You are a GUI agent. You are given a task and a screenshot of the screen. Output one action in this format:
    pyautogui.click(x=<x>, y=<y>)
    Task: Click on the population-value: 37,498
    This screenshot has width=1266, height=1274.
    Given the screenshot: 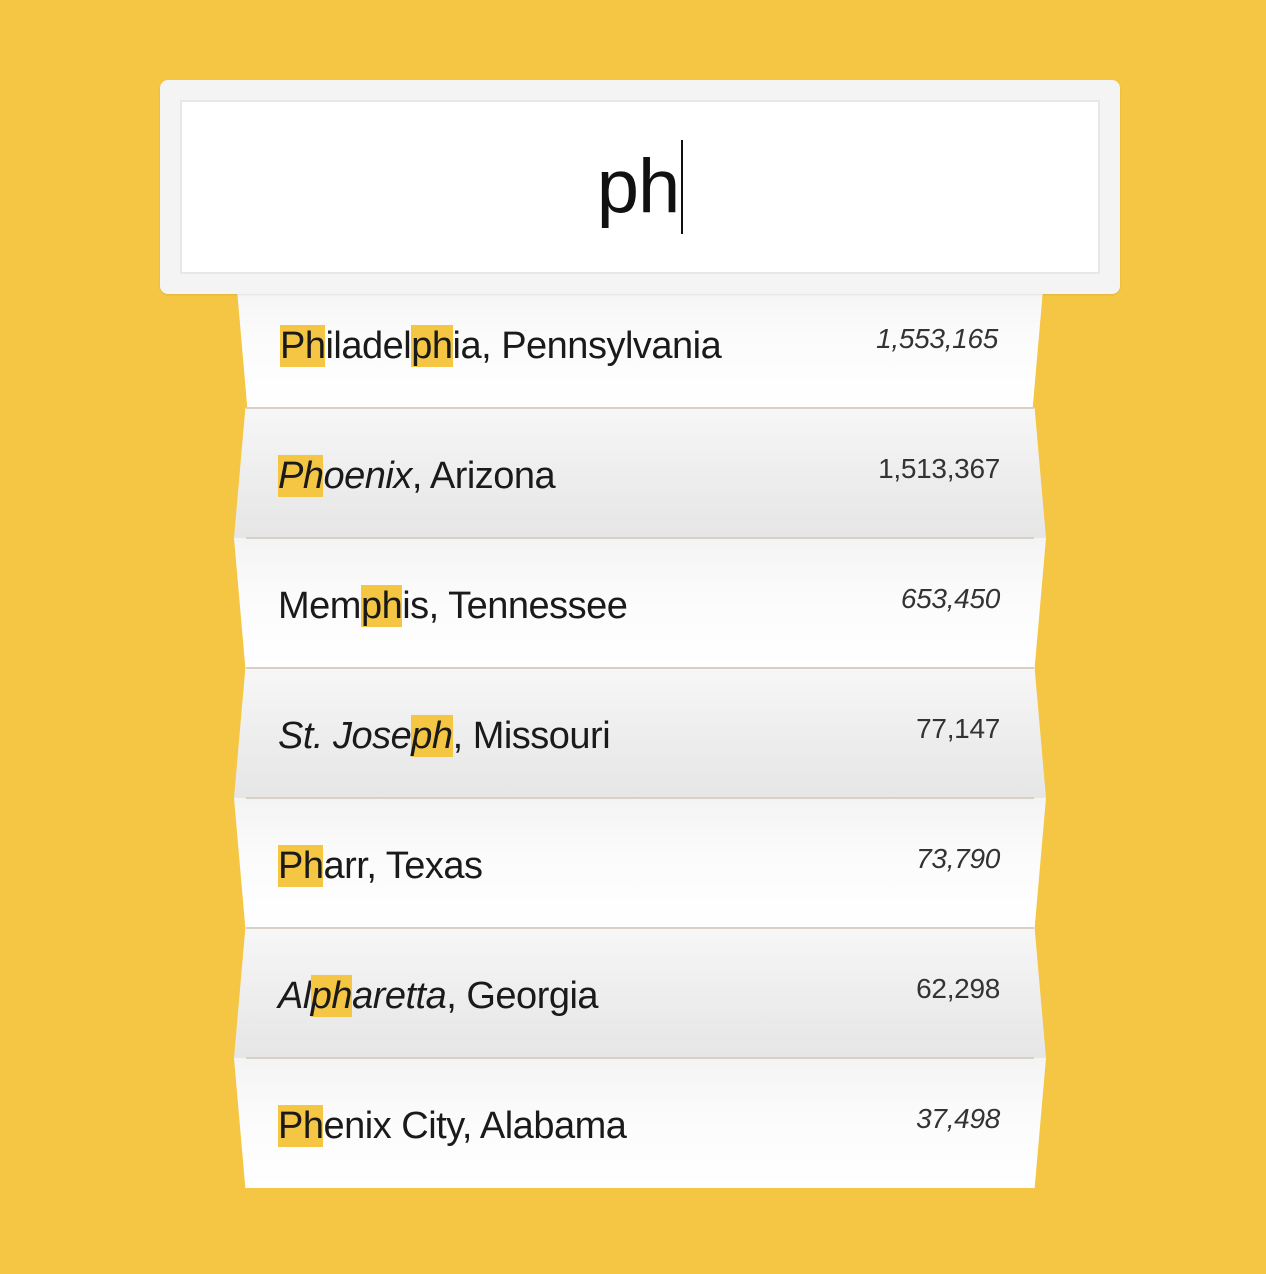 What is the action you would take?
    pyautogui.click(x=958, y=1118)
    